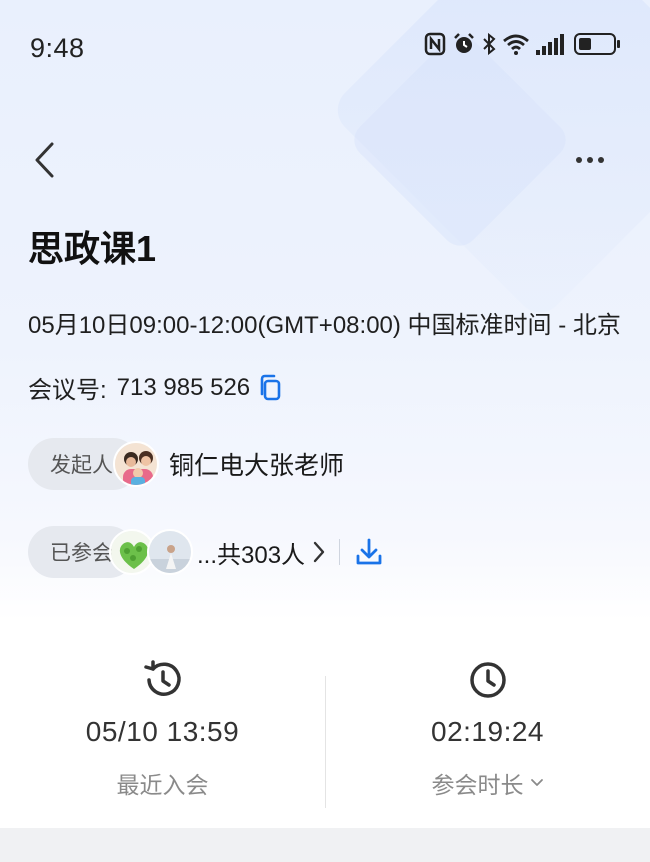 The height and width of the screenshot is (862, 650). I want to click on recent-join-stat: 05/10 13:59 最近入会, so click(162, 720).